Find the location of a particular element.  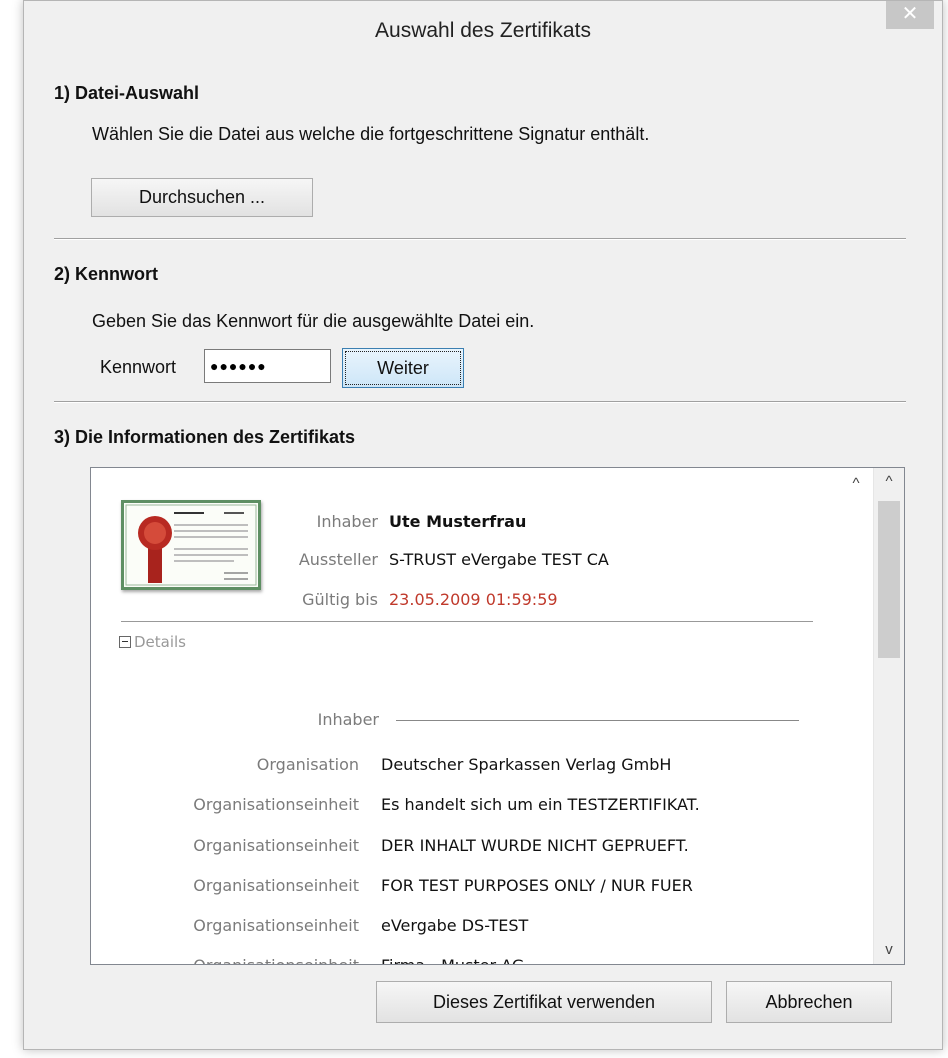

details-toggle: Details is located at coordinates (152, 642).